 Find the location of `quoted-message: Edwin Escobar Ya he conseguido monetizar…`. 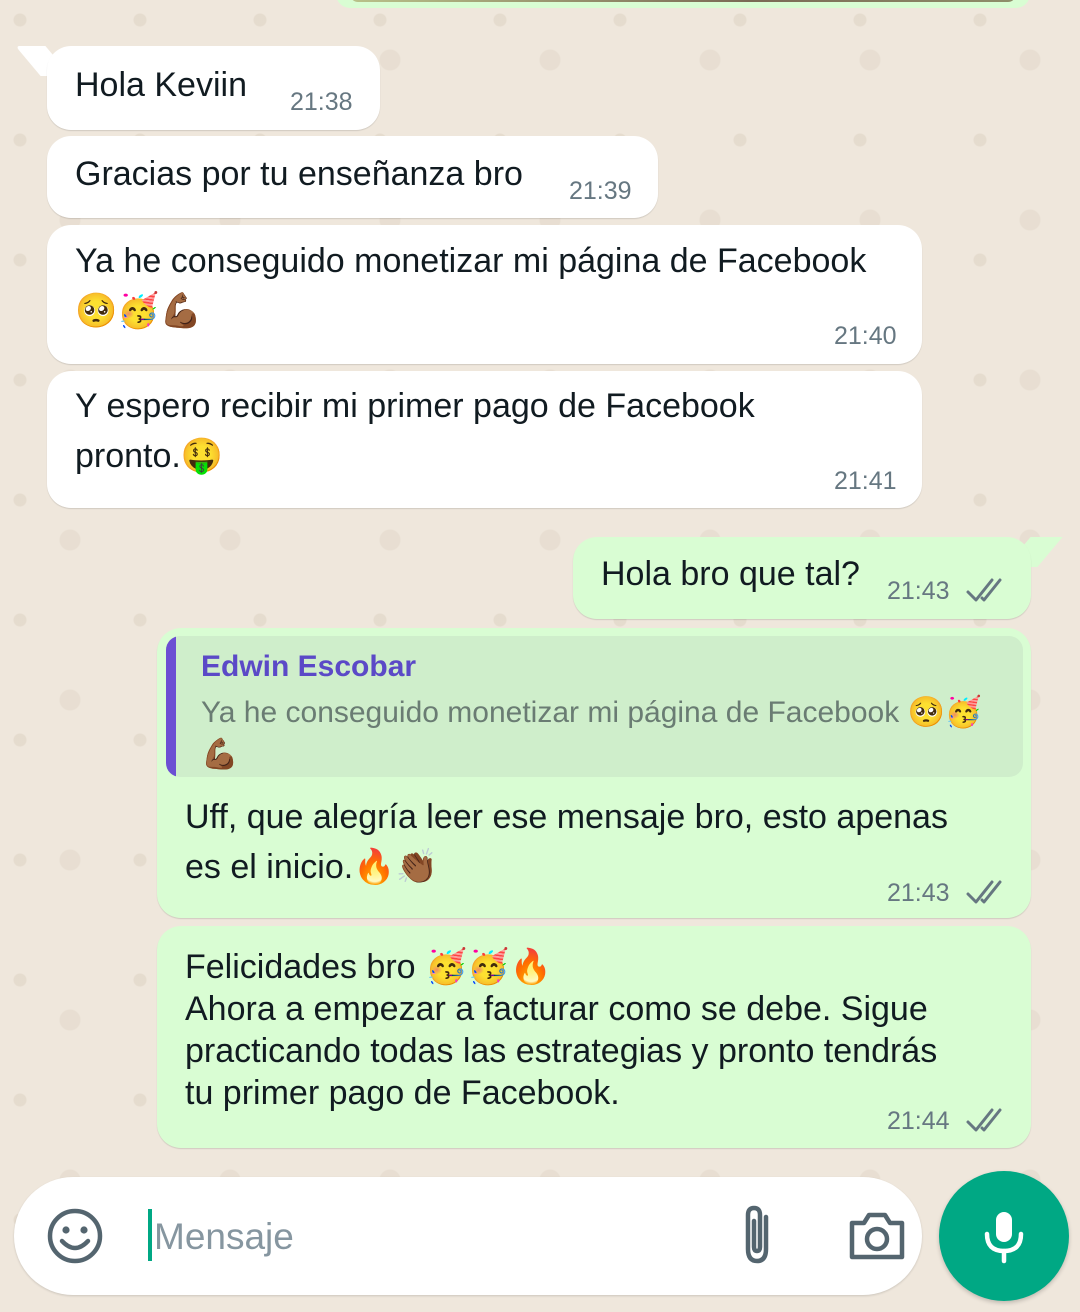

quoted-message: Edwin Escobar Ya he conseguido monetizar… is located at coordinates (594, 706).